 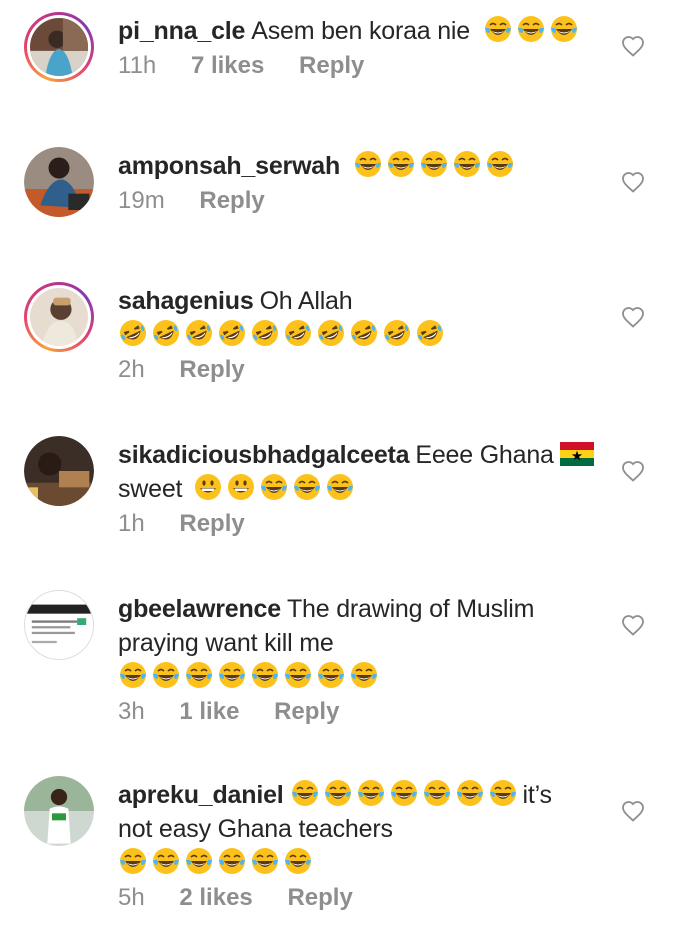 What do you see at coordinates (229, 166) in the screenshot?
I see `username-link: amponsah_serwah` at bounding box center [229, 166].